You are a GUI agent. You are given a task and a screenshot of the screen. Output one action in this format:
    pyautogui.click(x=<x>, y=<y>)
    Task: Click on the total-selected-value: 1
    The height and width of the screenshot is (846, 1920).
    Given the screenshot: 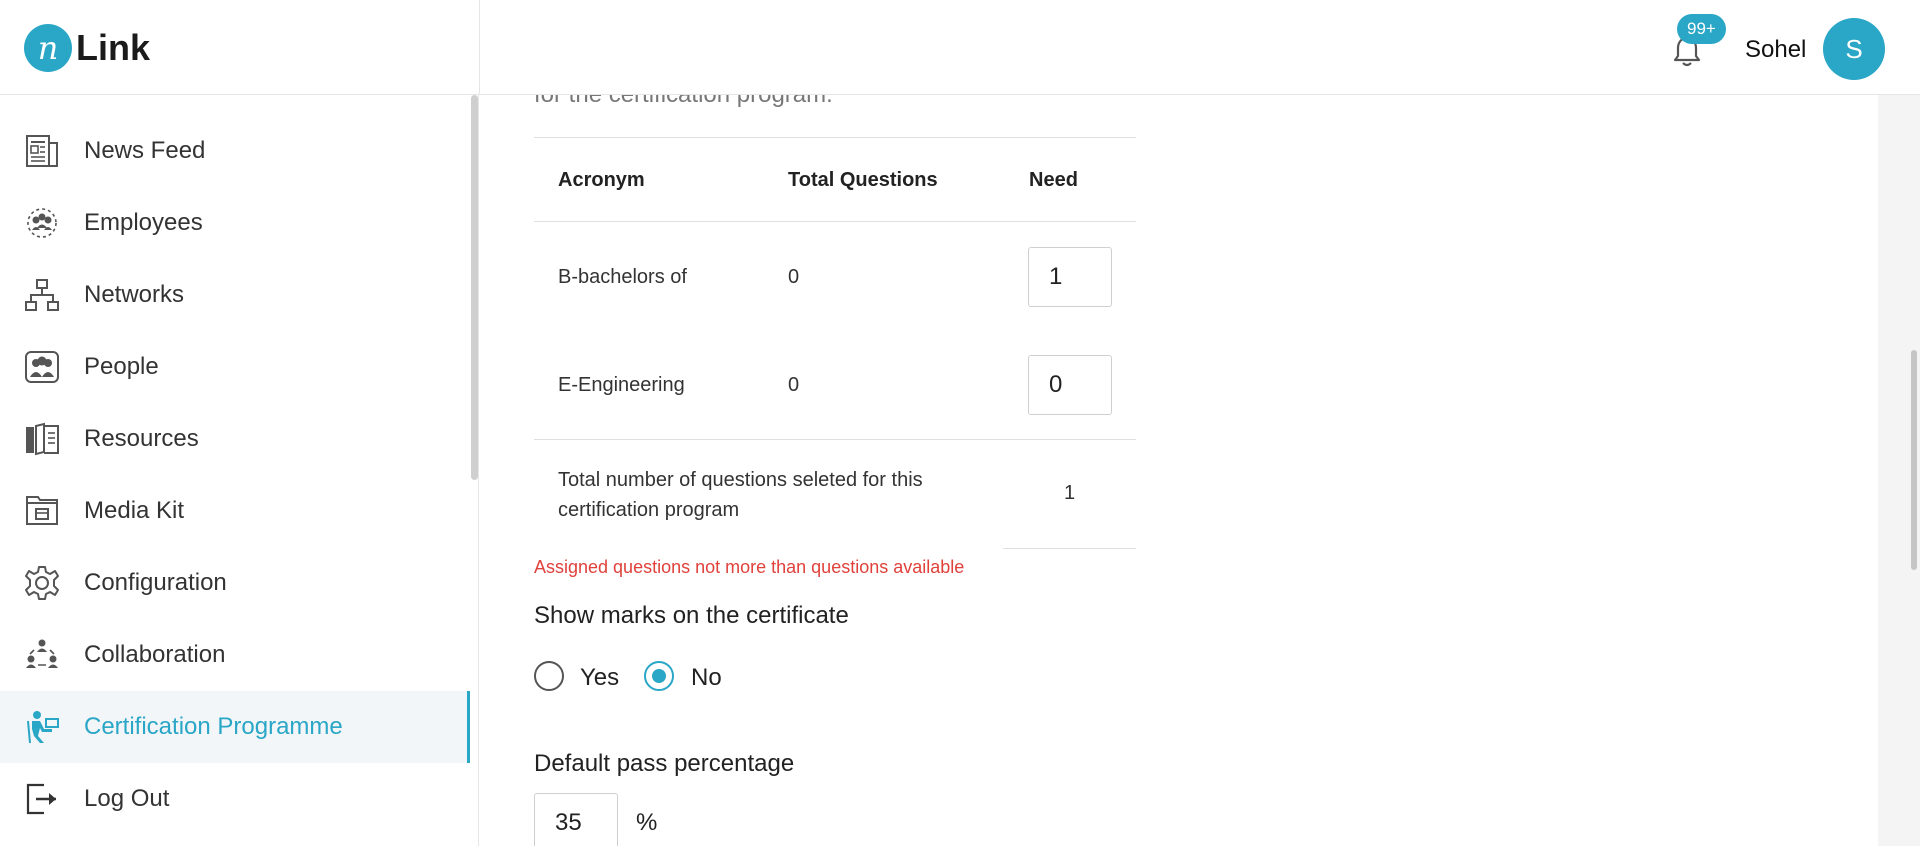 What is the action you would take?
    pyautogui.click(x=1070, y=493)
    